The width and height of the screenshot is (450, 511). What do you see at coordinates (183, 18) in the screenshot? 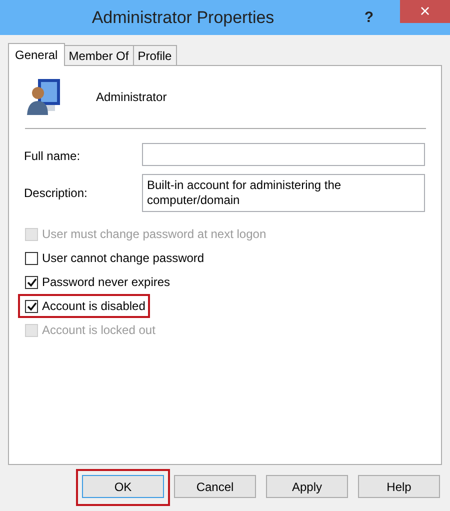
I see `window-title: Administrator Properties` at bounding box center [183, 18].